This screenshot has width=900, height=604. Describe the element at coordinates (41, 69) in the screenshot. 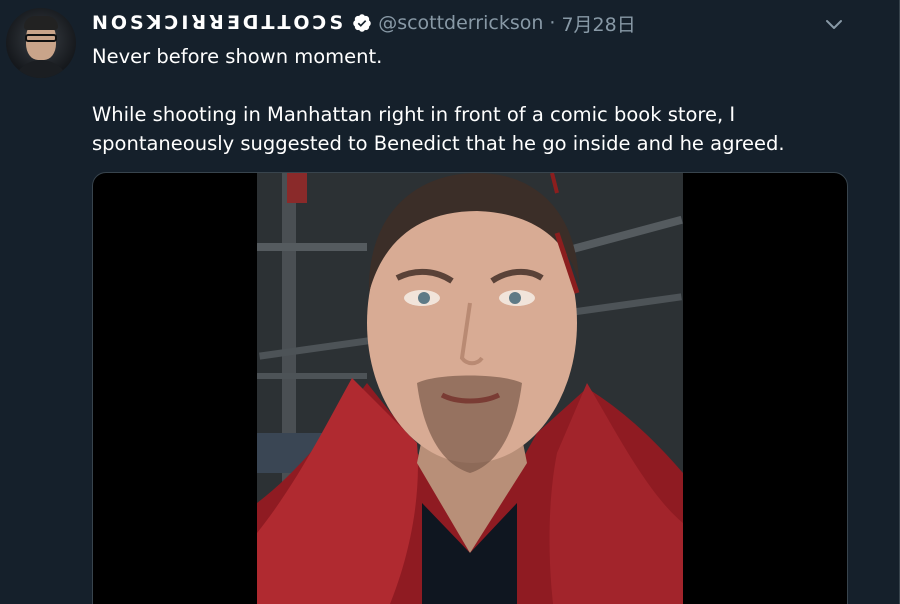

I see `avatar-body` at that location.